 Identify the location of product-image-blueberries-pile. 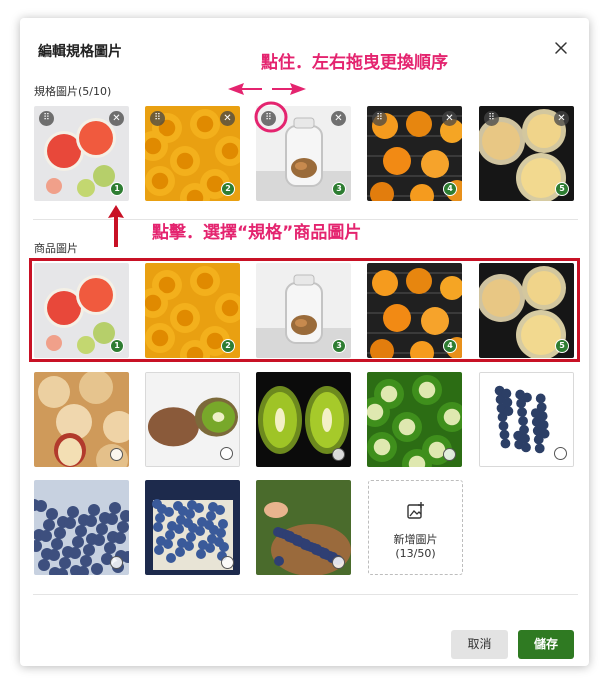
(81, 527).